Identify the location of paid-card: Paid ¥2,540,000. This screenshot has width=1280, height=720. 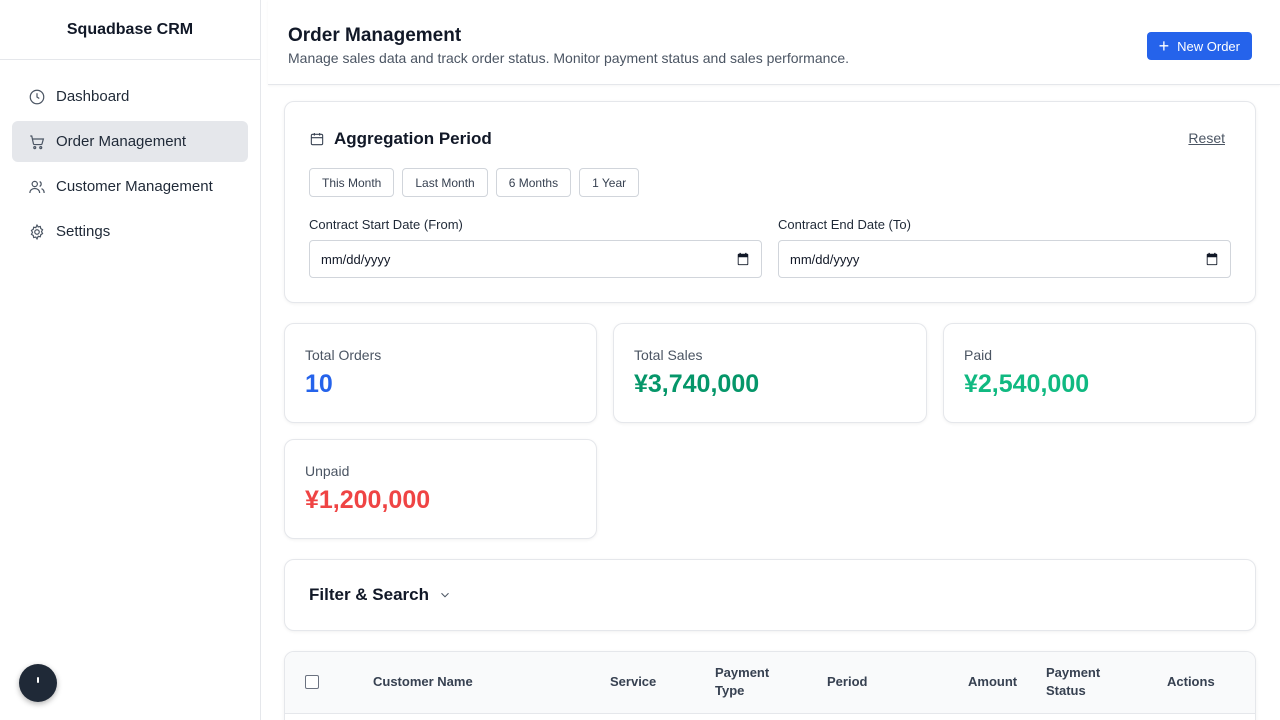
(1099, 373).